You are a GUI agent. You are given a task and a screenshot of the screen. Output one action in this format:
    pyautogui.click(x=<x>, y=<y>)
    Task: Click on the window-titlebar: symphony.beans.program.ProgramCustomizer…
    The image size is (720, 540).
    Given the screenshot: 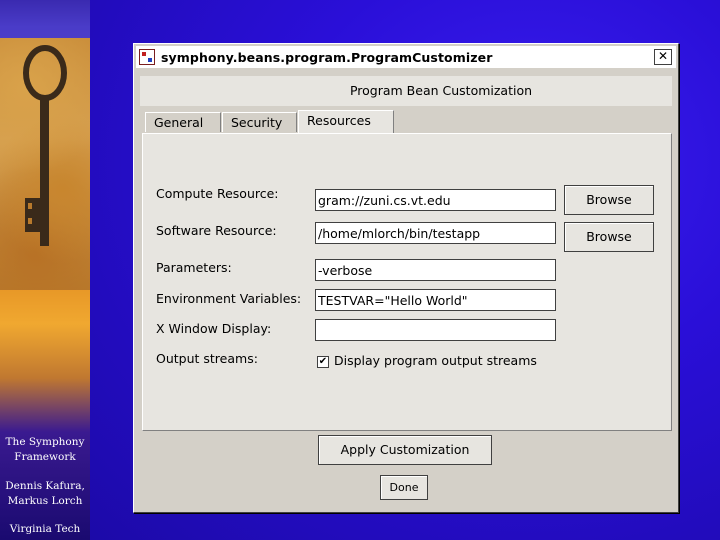 What is the action you would take?
    pyautogui.click(x=406, y=57)
    